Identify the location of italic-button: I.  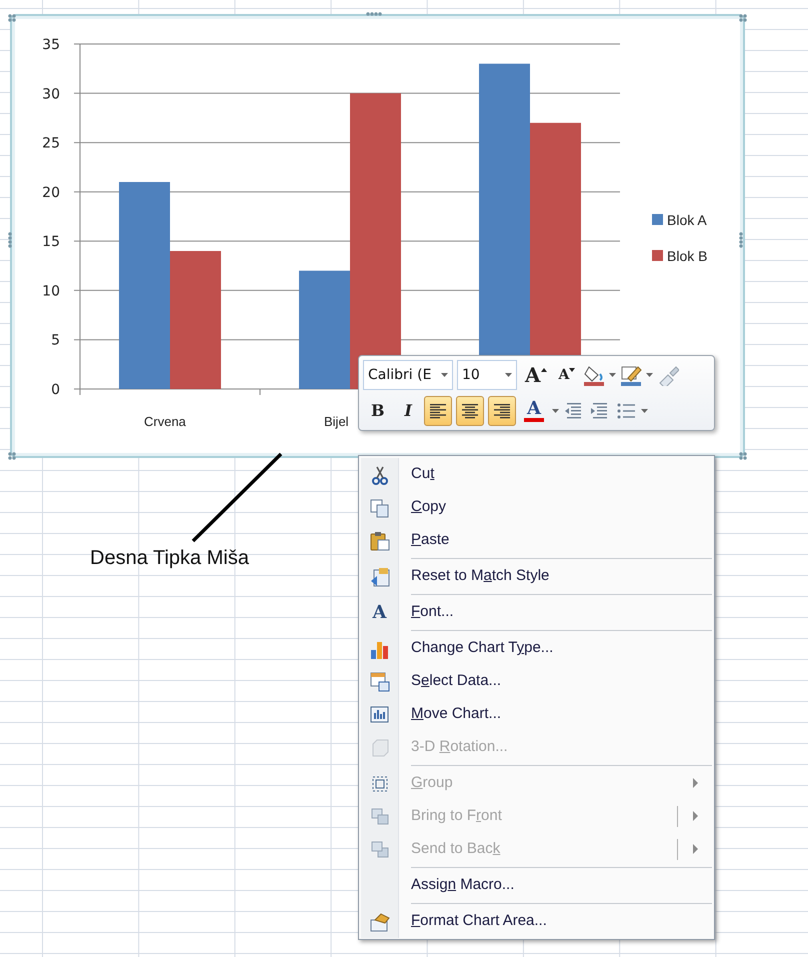
(408, 411).